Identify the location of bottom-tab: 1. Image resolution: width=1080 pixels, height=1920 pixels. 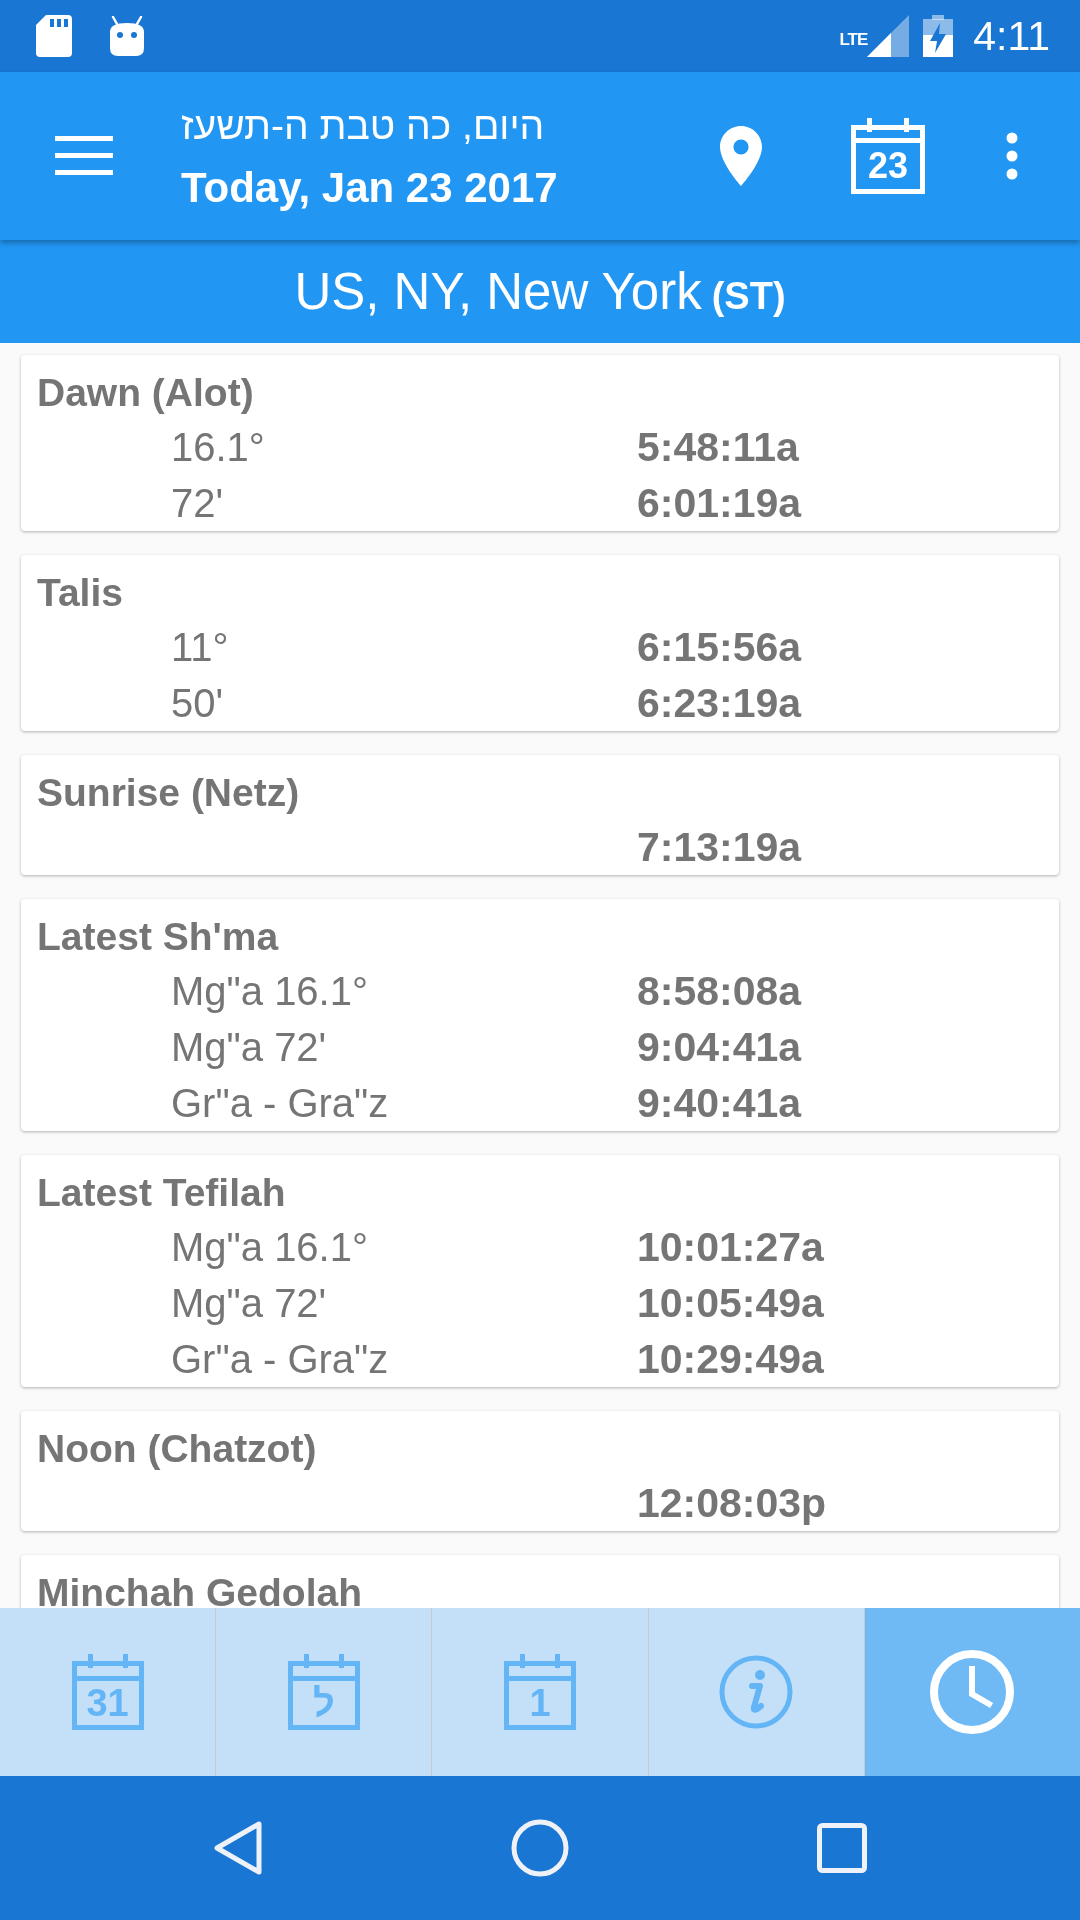
(539, 1692).